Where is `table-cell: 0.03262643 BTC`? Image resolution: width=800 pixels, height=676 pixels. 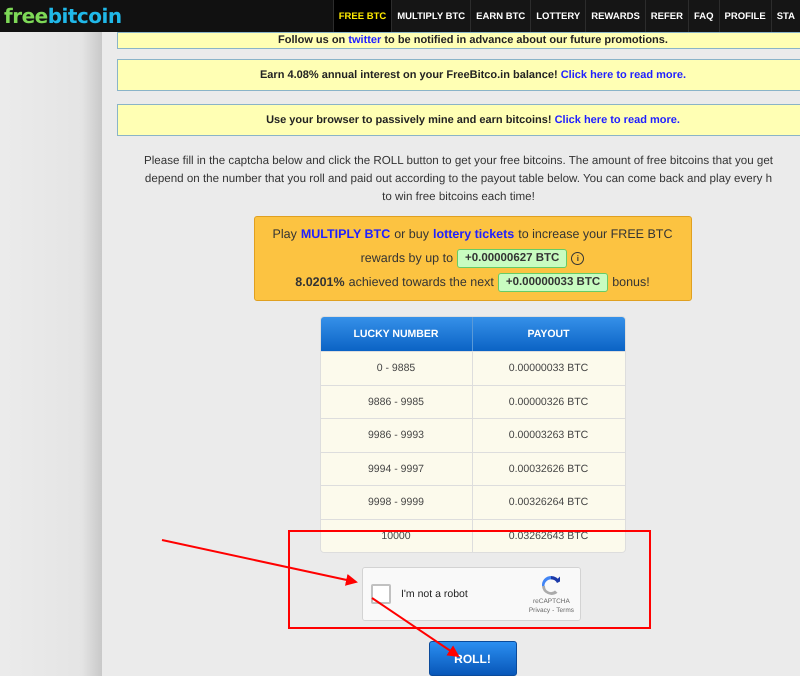
table-cell: 0.03262643 BTC is located at coordinates (548, 535).